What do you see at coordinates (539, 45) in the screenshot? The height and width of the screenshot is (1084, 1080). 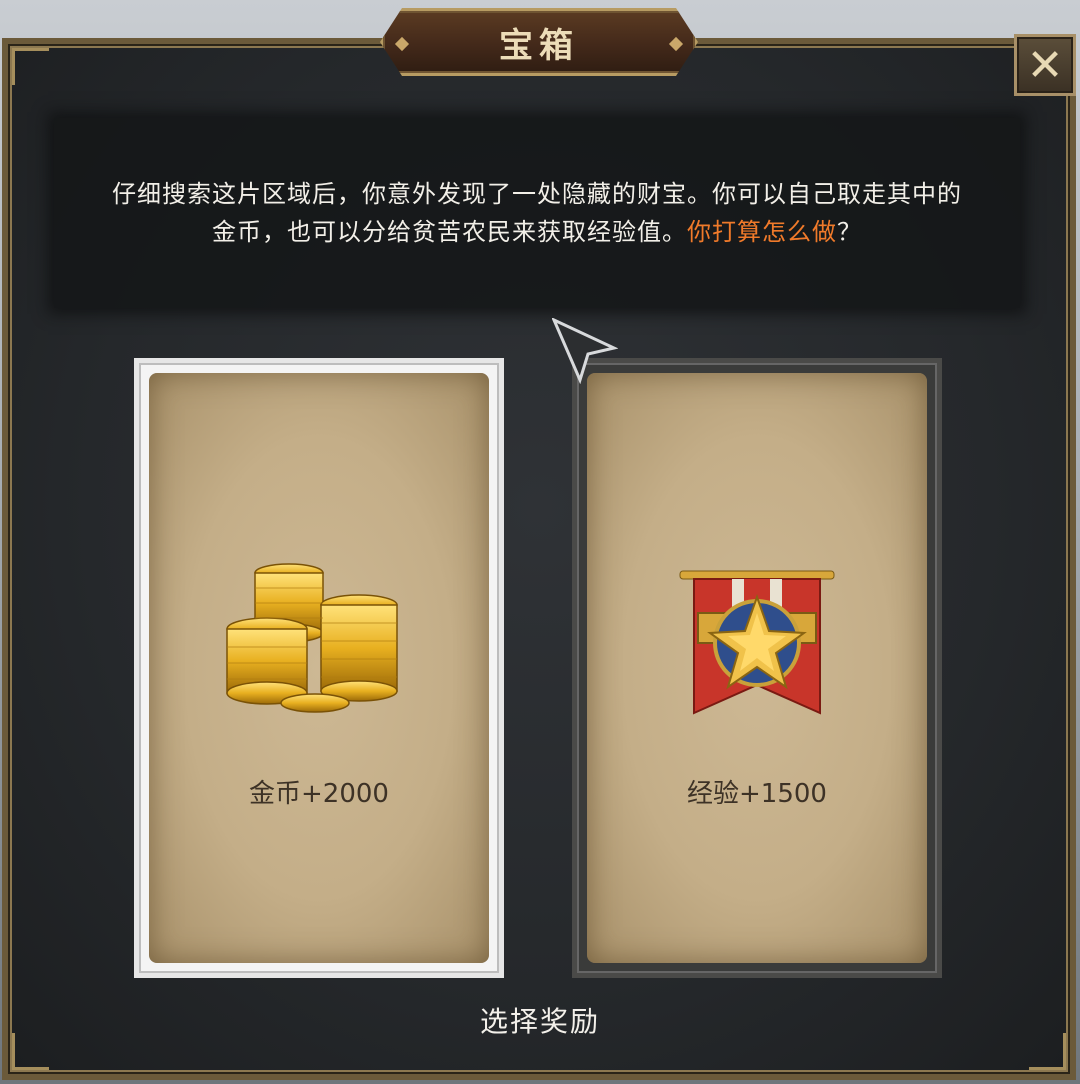 I see `dialog-title: 宝箱` at bounding box center [539, 45].